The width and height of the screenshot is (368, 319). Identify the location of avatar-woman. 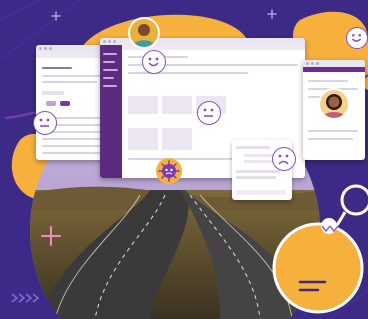
(334, 104).